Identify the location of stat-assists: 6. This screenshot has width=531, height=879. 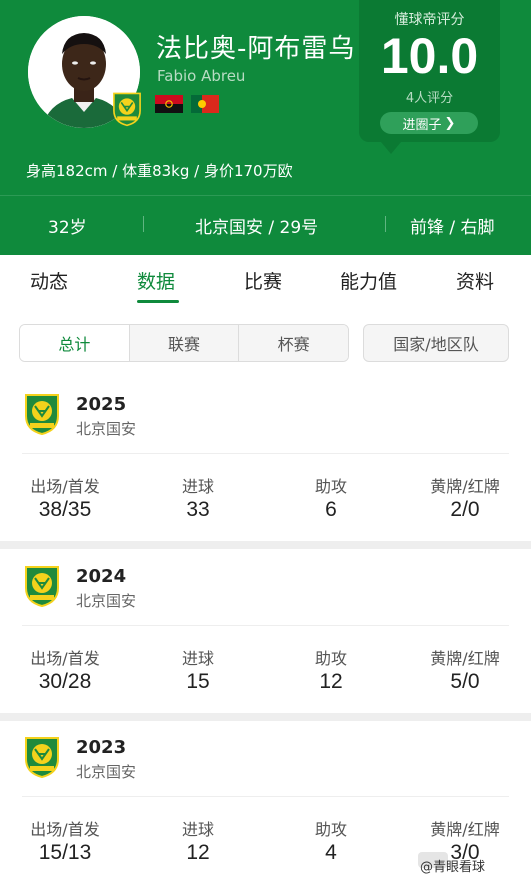
(331, 509).